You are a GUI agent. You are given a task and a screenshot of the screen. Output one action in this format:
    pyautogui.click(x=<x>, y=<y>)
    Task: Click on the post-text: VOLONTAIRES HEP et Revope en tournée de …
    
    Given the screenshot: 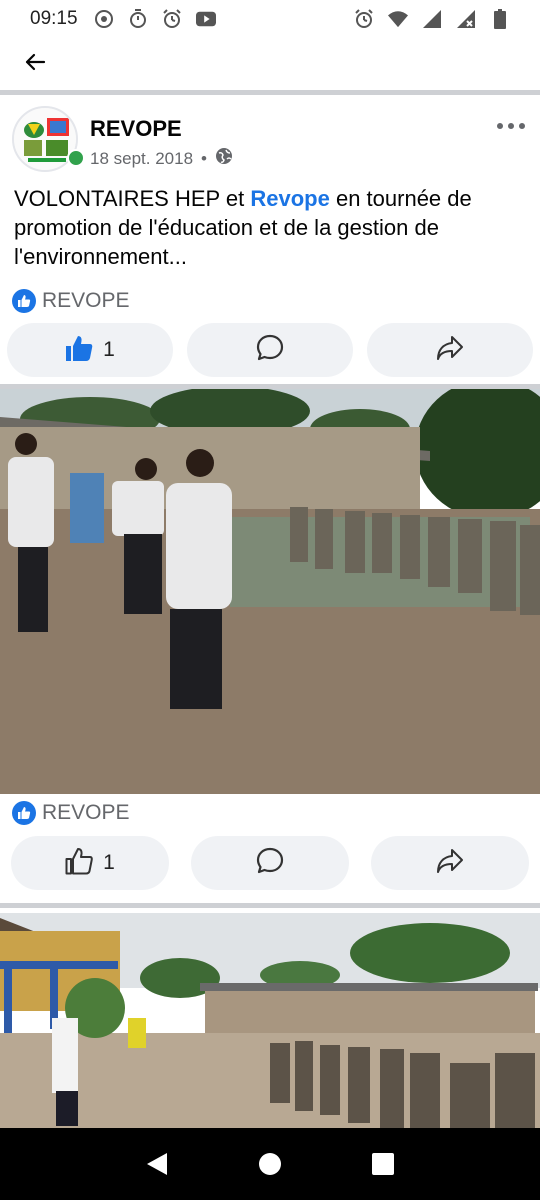 What is the action you would take?
    pyautogui.click(x=270, y=227)
    